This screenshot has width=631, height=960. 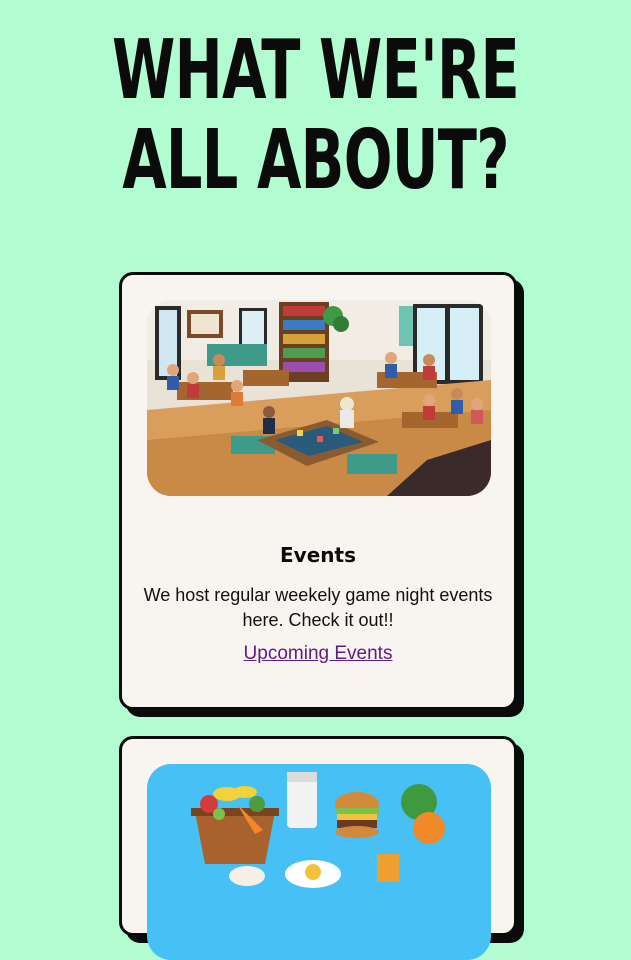 I want to click on section-heading-line-2: All About?, so click(x=315, y=160).